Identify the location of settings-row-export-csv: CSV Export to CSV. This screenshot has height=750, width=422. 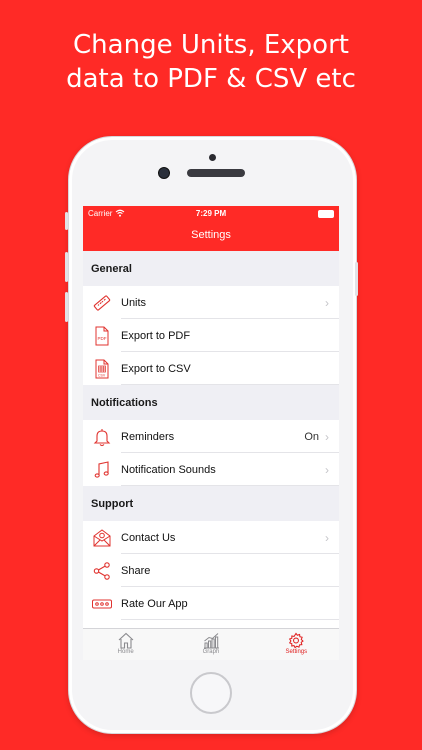
(211, 368).